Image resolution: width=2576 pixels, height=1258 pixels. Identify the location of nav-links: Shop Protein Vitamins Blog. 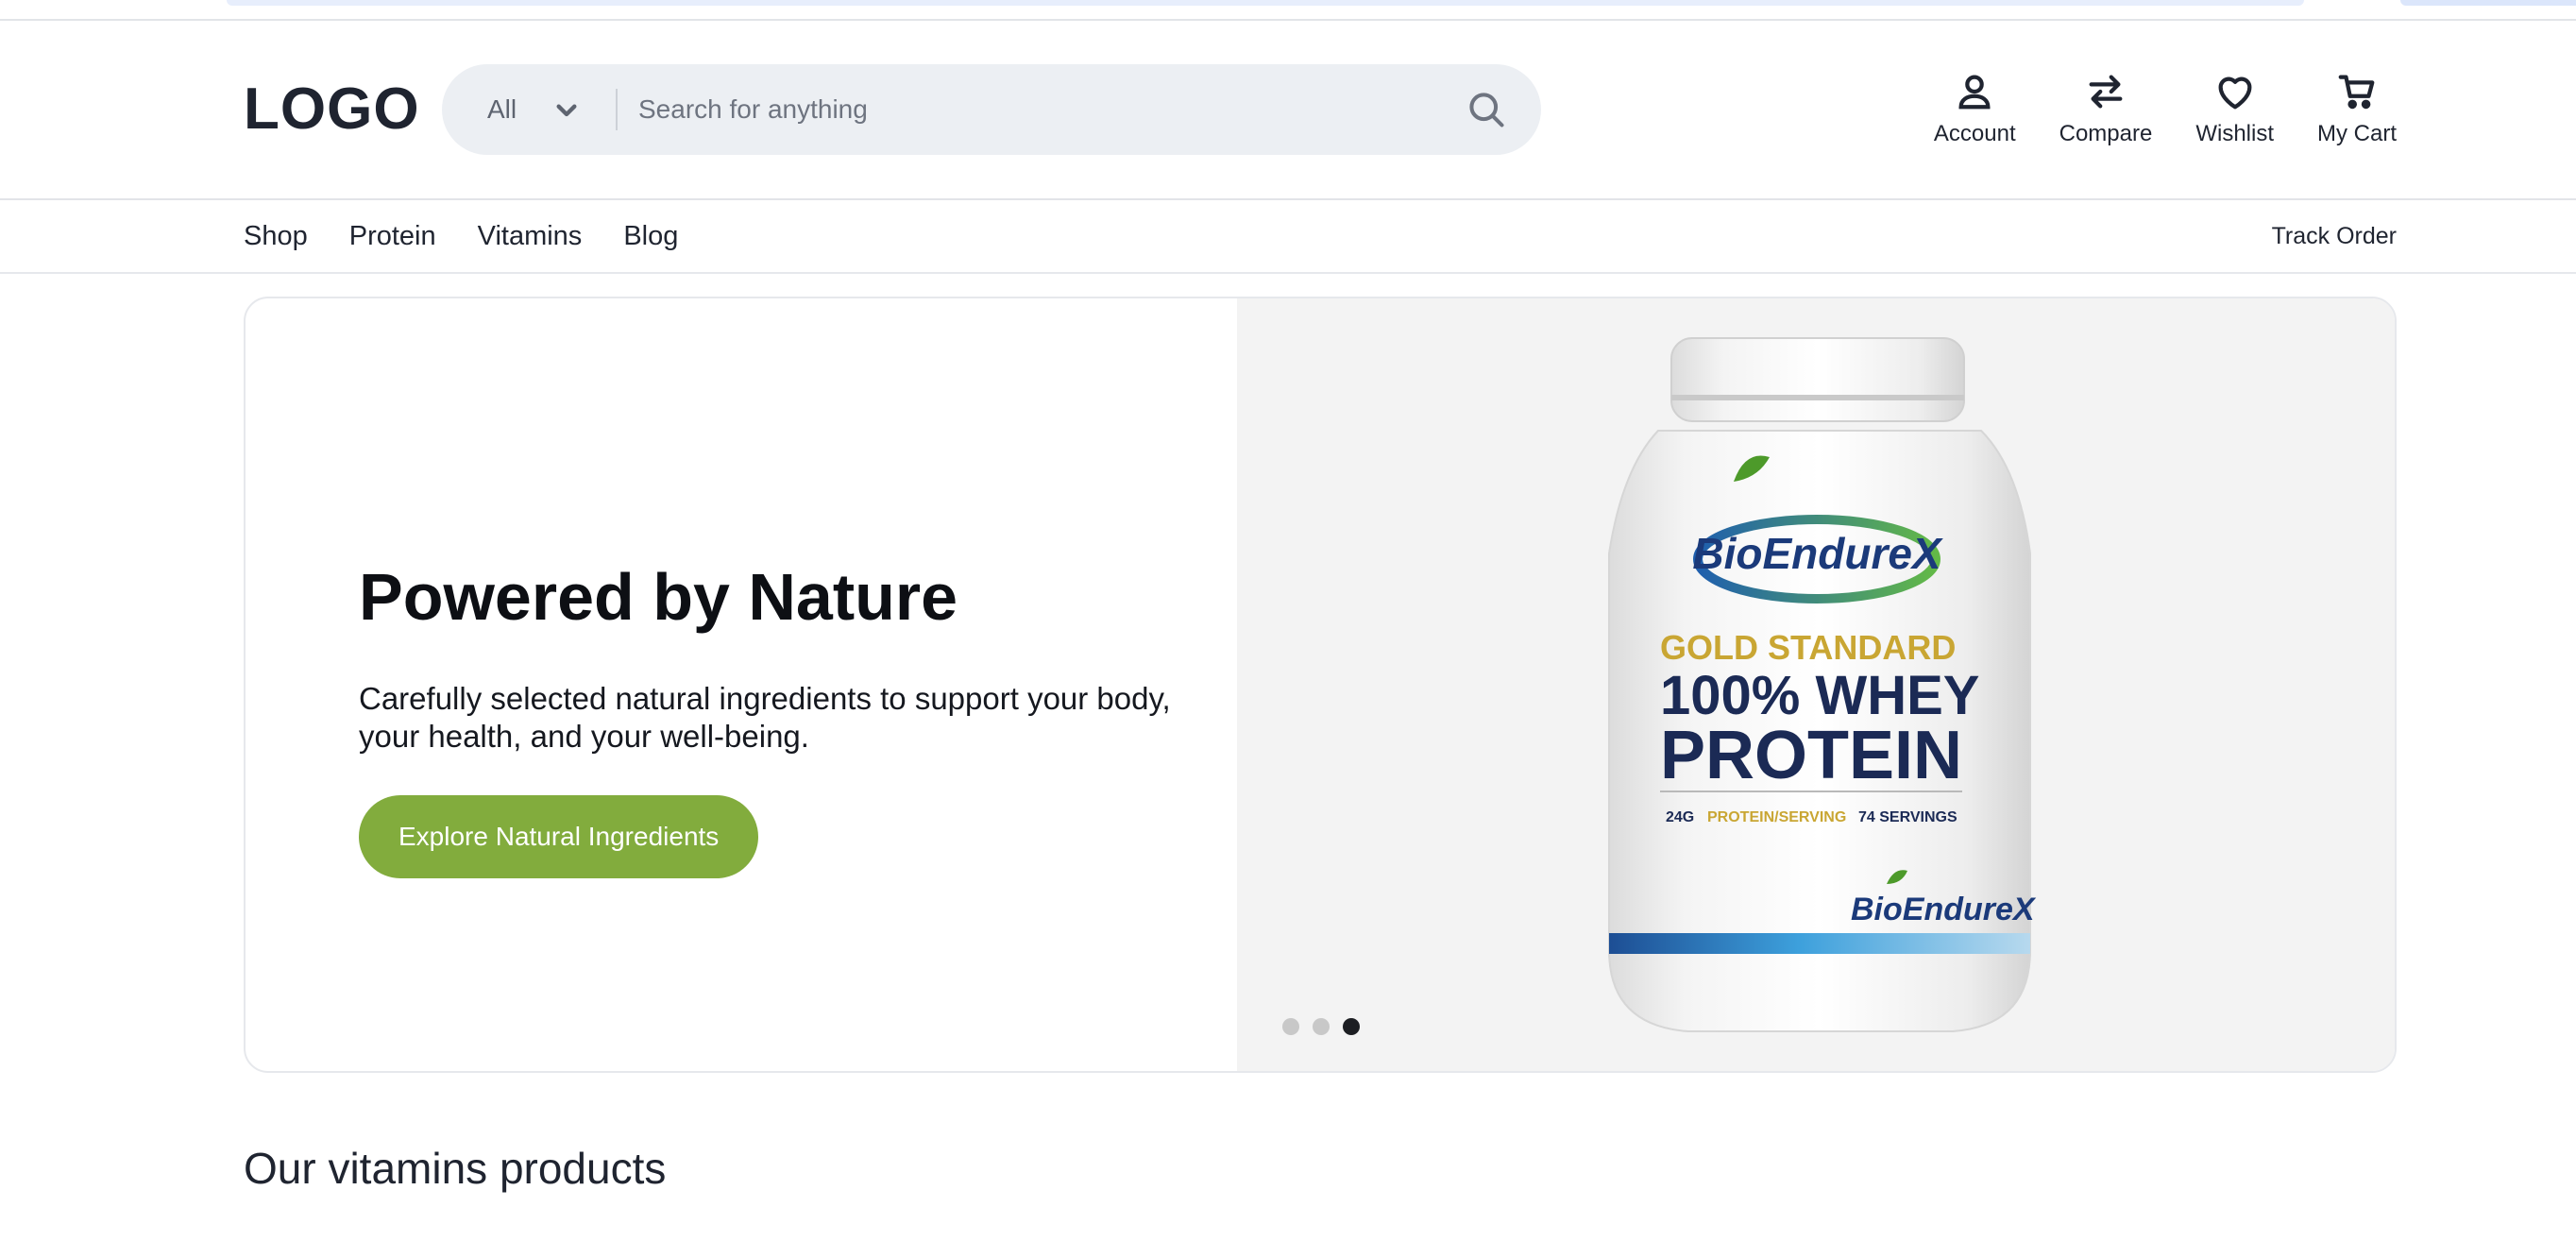
(461, 236).